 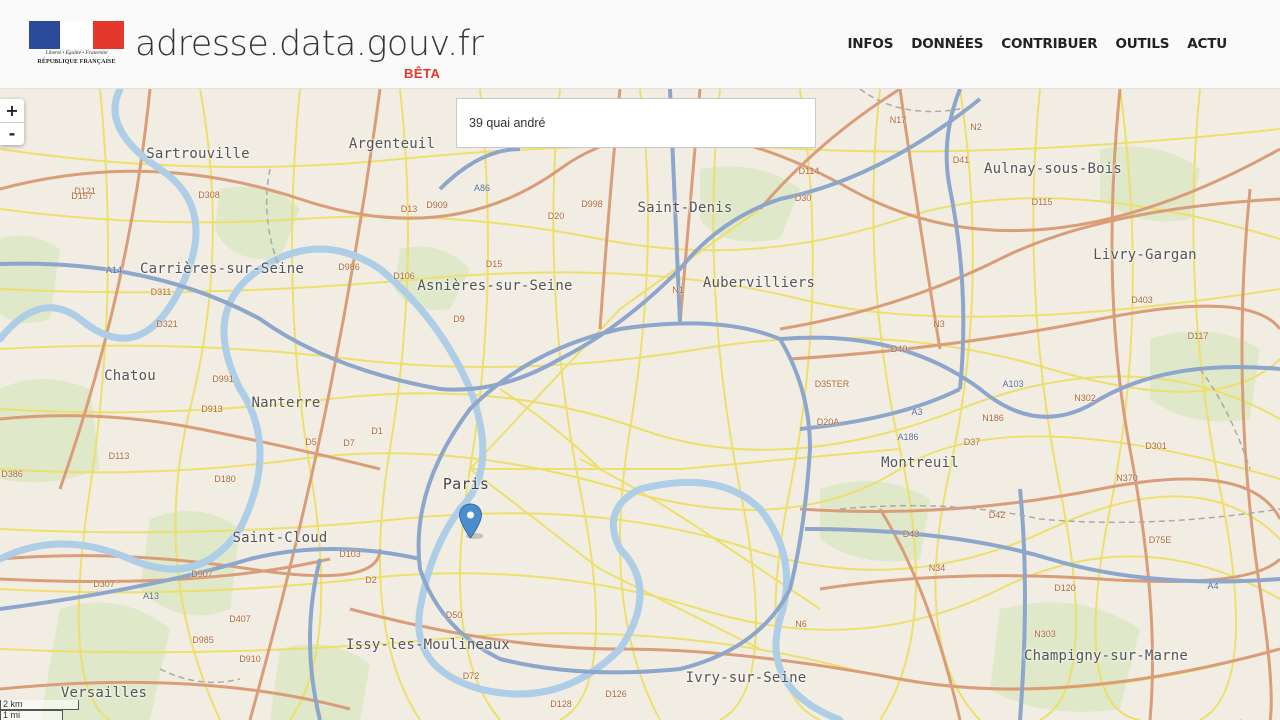 What do you see at coordinates (1142, 44) in the screenshot?
I see `nav-outils: OUTILS` at bounding box center [1142, 44].